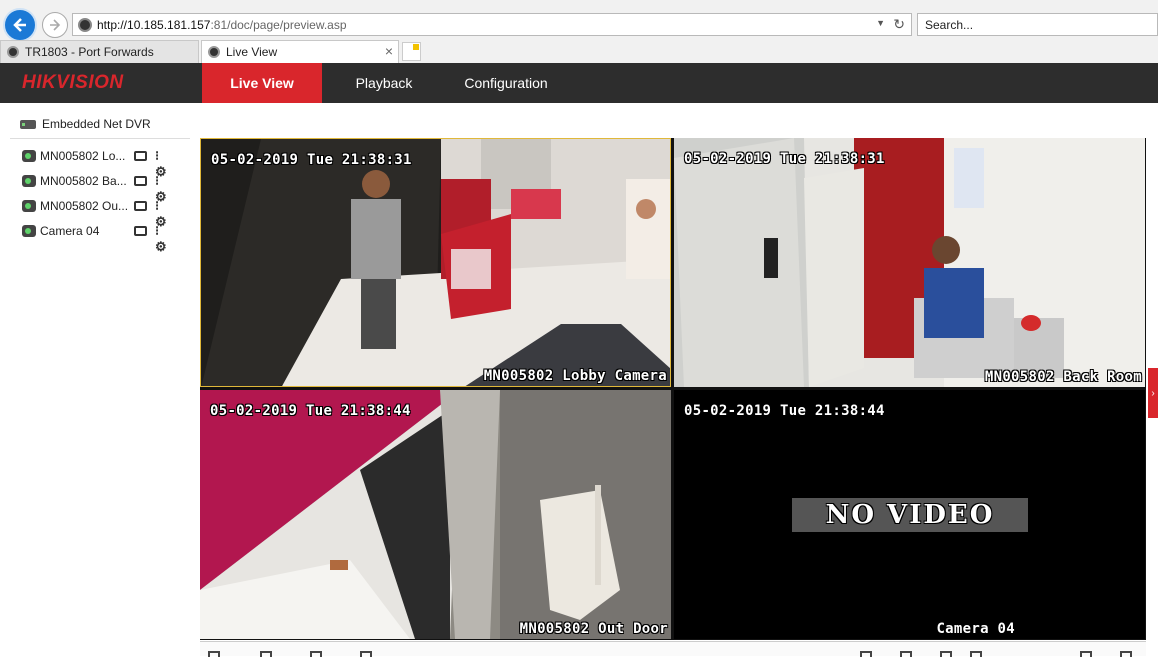 This screenshot has height=657, width=1158. What do you see at coordinates (1063, 377) in the screenshot?
I see `tile-camera-name: MN005802 Back Room` at bounding box center [1063, 377].